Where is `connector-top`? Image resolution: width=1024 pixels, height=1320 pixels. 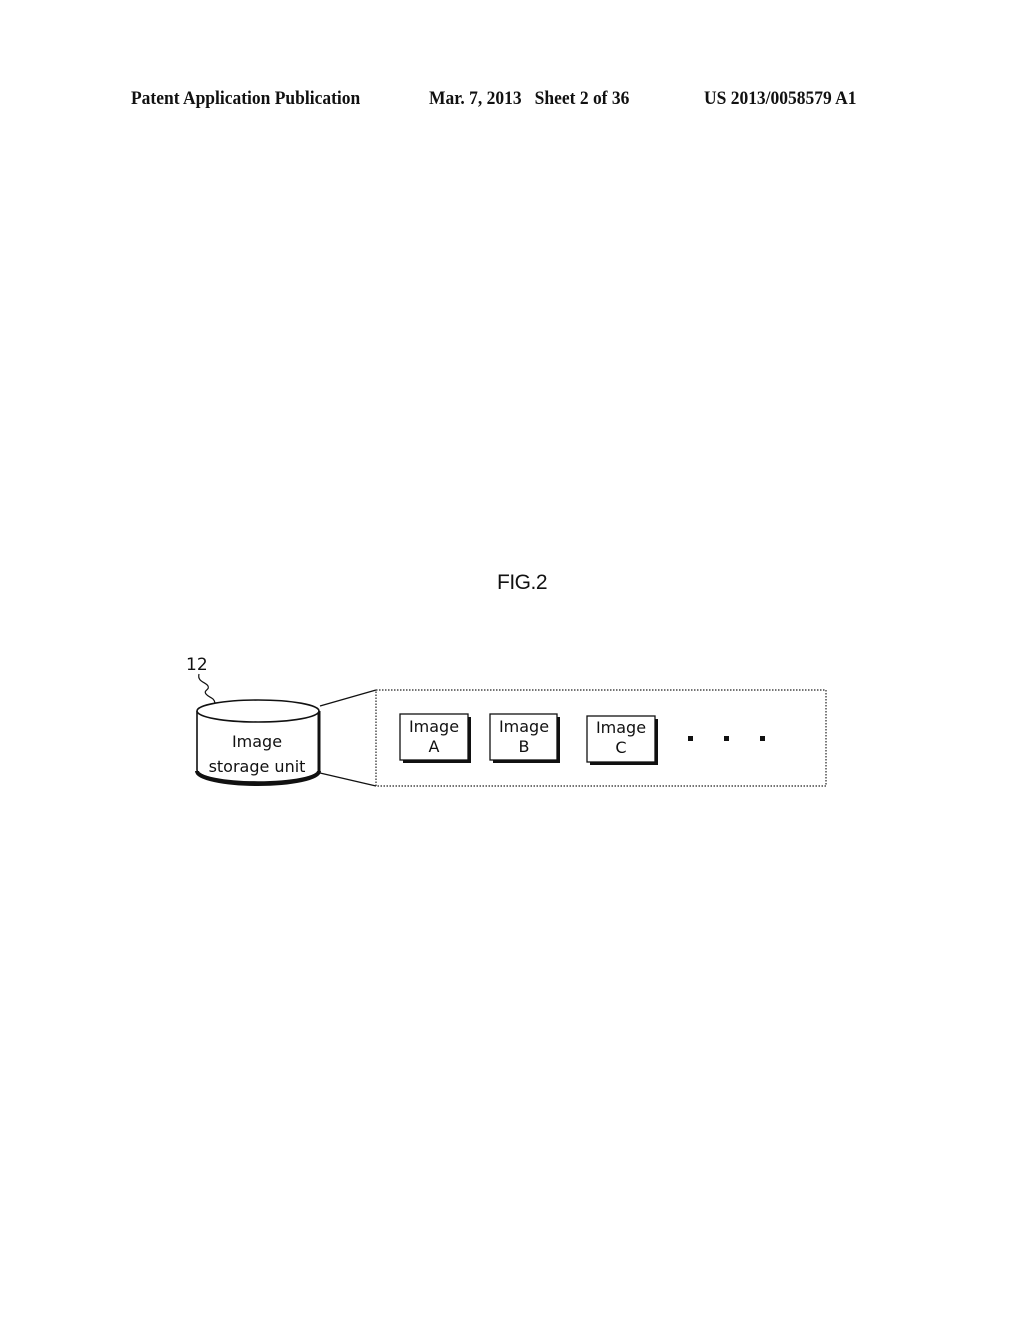
connector-top is located at coordinates (348, 698).